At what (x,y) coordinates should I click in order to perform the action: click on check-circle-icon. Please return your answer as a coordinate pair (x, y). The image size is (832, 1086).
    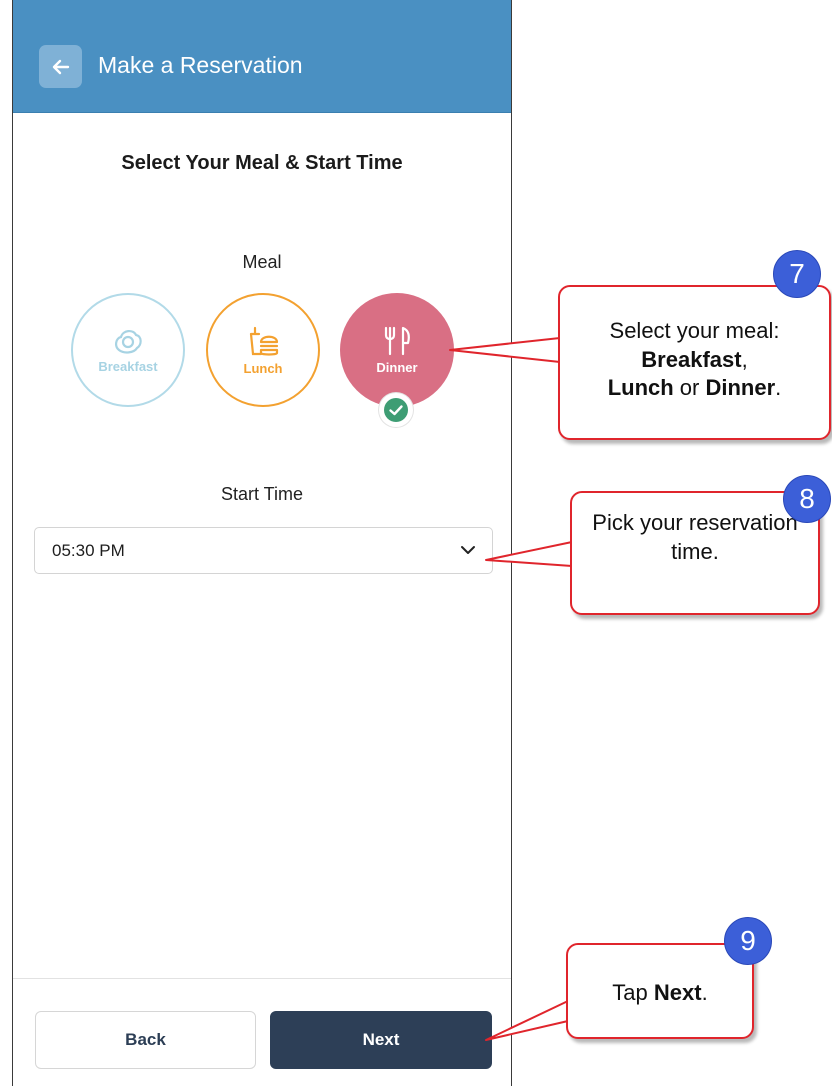
    Looking at the image, I should click on (396, 410).